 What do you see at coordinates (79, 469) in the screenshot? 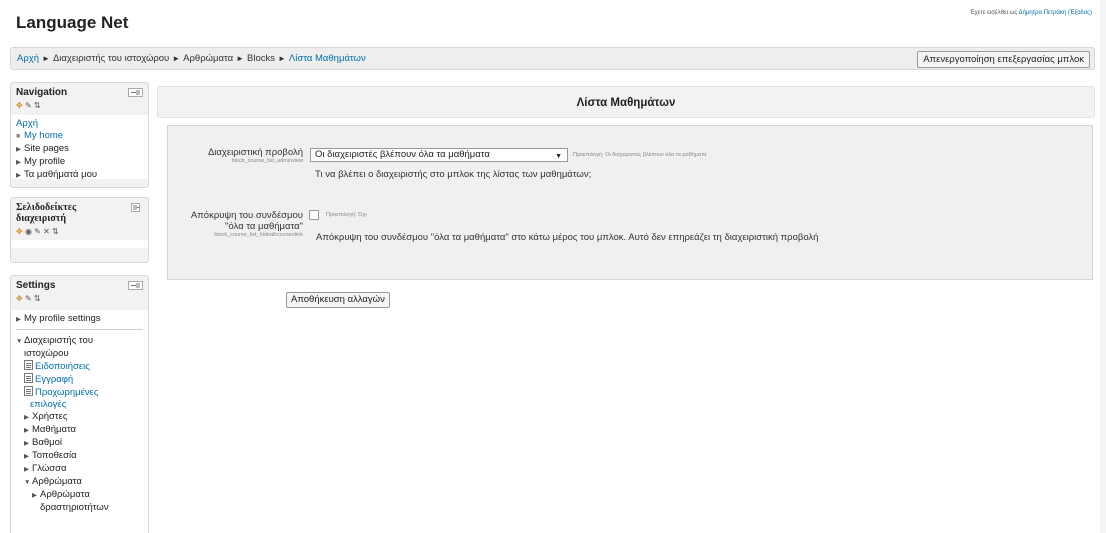
I see `settings-item-language: ▶ Γλώσσα` at bounding box center [79, 469].